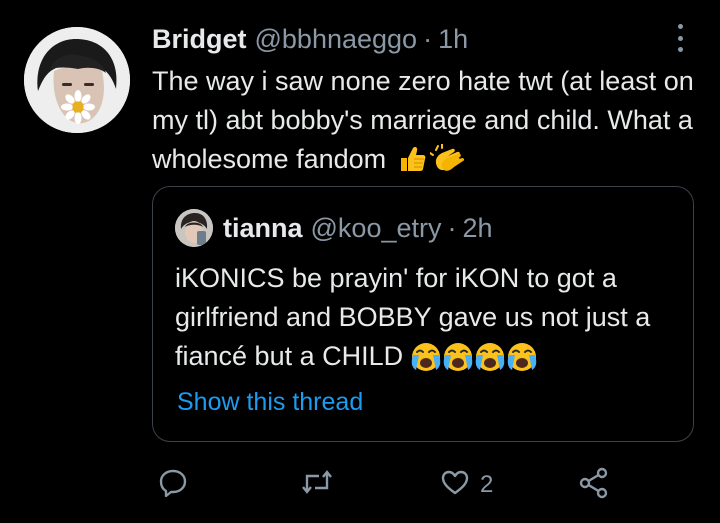 The width and height of the screenshot is (720, 523). I want to click on share-icon, so click(594, 485).